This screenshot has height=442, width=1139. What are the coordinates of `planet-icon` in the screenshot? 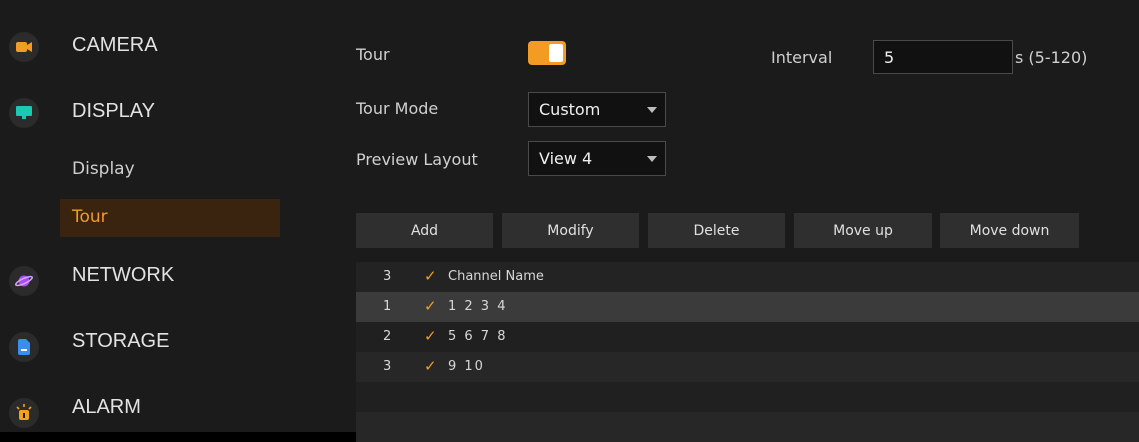 It's located at (24, 281).